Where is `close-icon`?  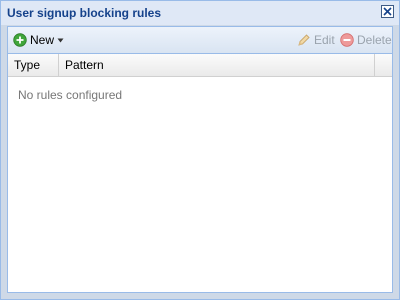
close-icon is located at coordinates (387, 11).